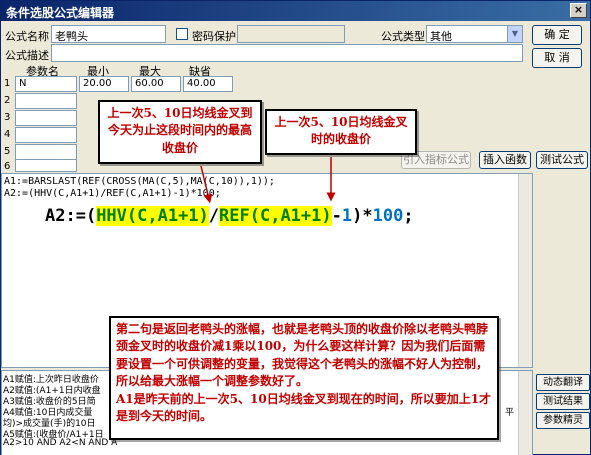  I want to click on code-zoomed-one: 1, so click(347, 216).